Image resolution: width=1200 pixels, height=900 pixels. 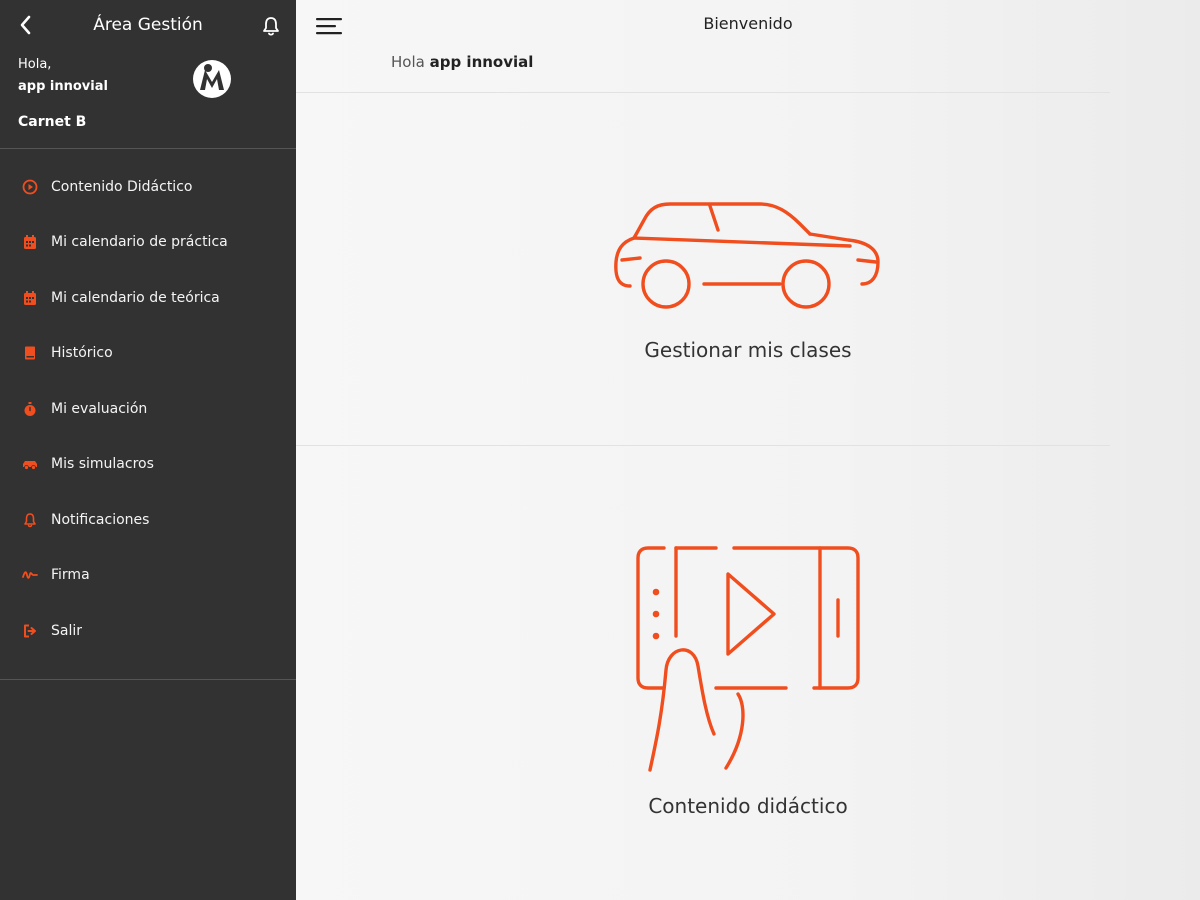 I want to click on greeting-prefix: Hola, so click(x=408, y=62).